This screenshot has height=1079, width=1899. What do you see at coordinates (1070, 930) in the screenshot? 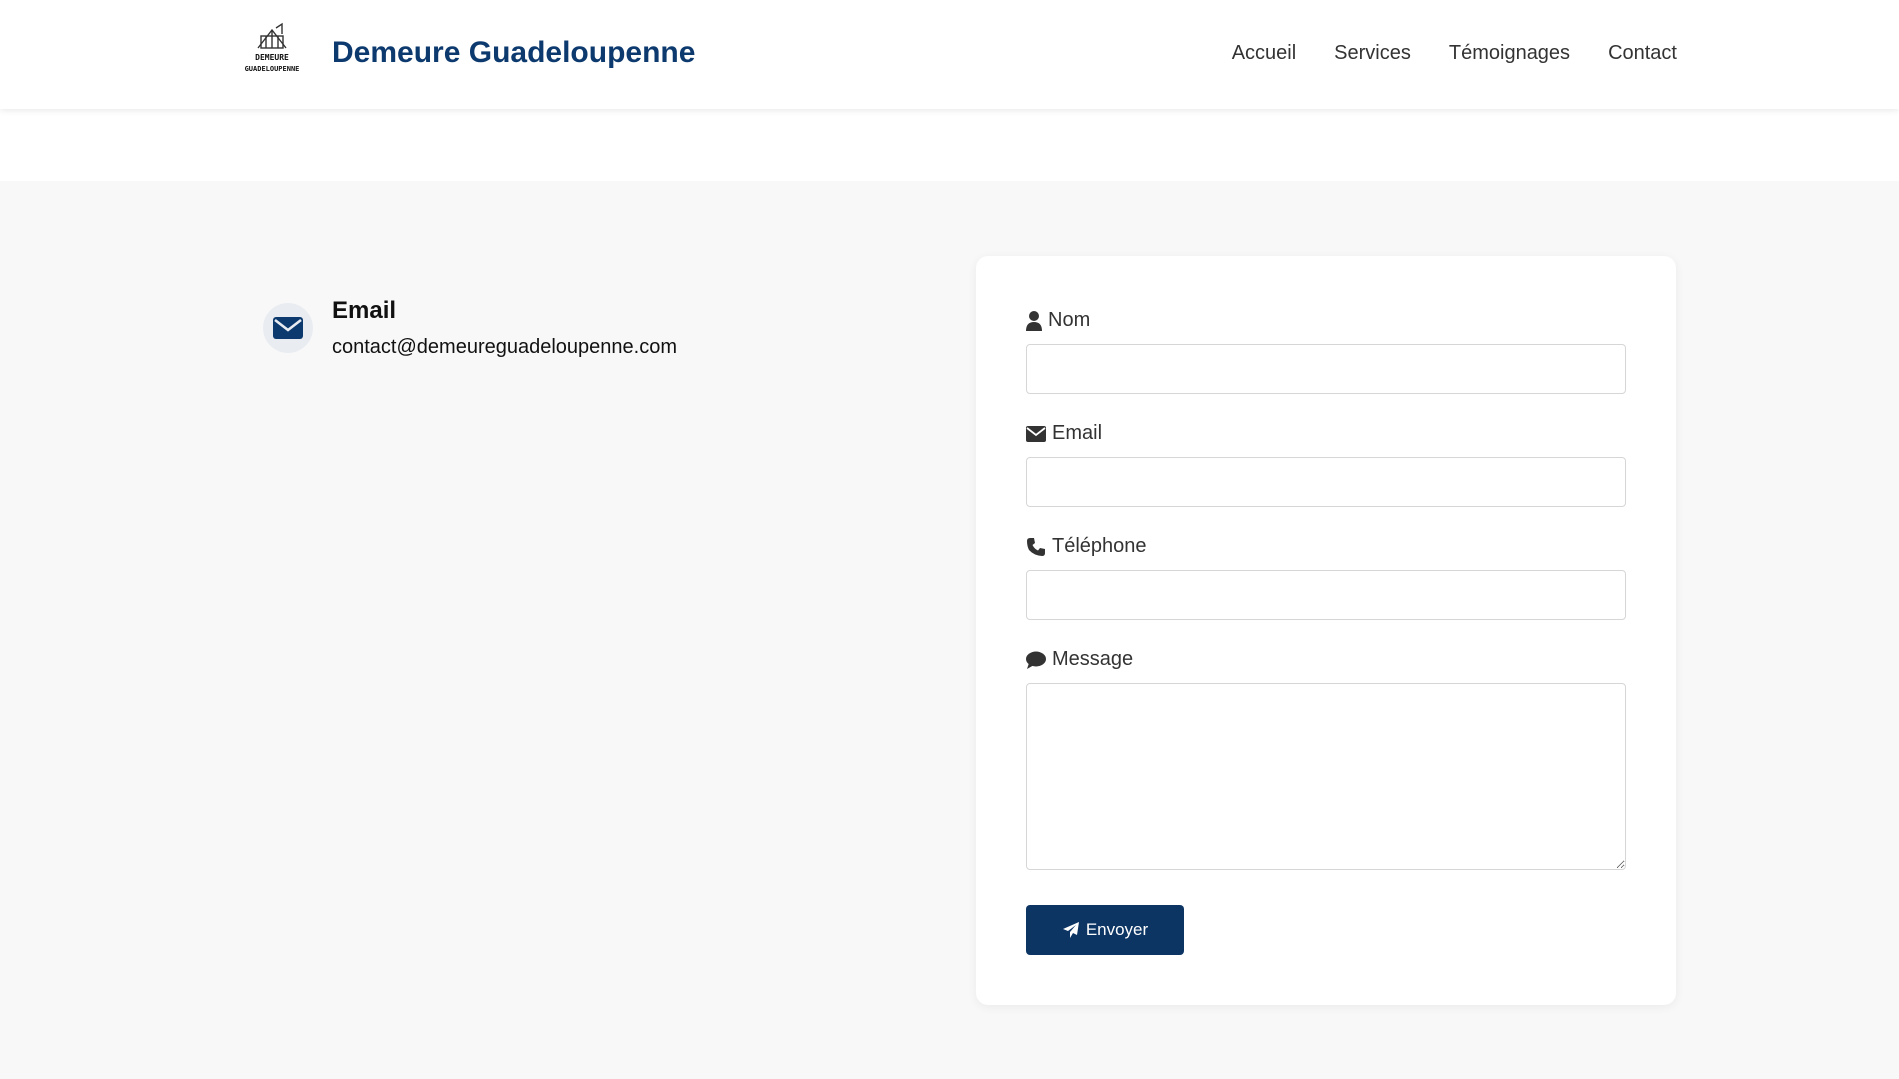
I see `paper-plane-icon` at bounding box center [1070, 930].